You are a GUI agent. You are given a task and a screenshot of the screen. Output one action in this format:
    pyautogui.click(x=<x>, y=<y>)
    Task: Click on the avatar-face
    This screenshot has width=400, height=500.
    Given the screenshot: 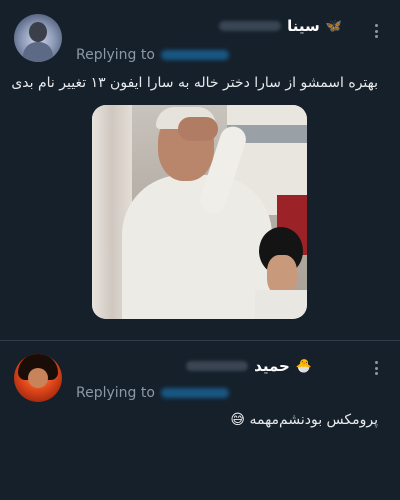 What is the action you would take?
    pyautogui.click(x=38, y=378)
    